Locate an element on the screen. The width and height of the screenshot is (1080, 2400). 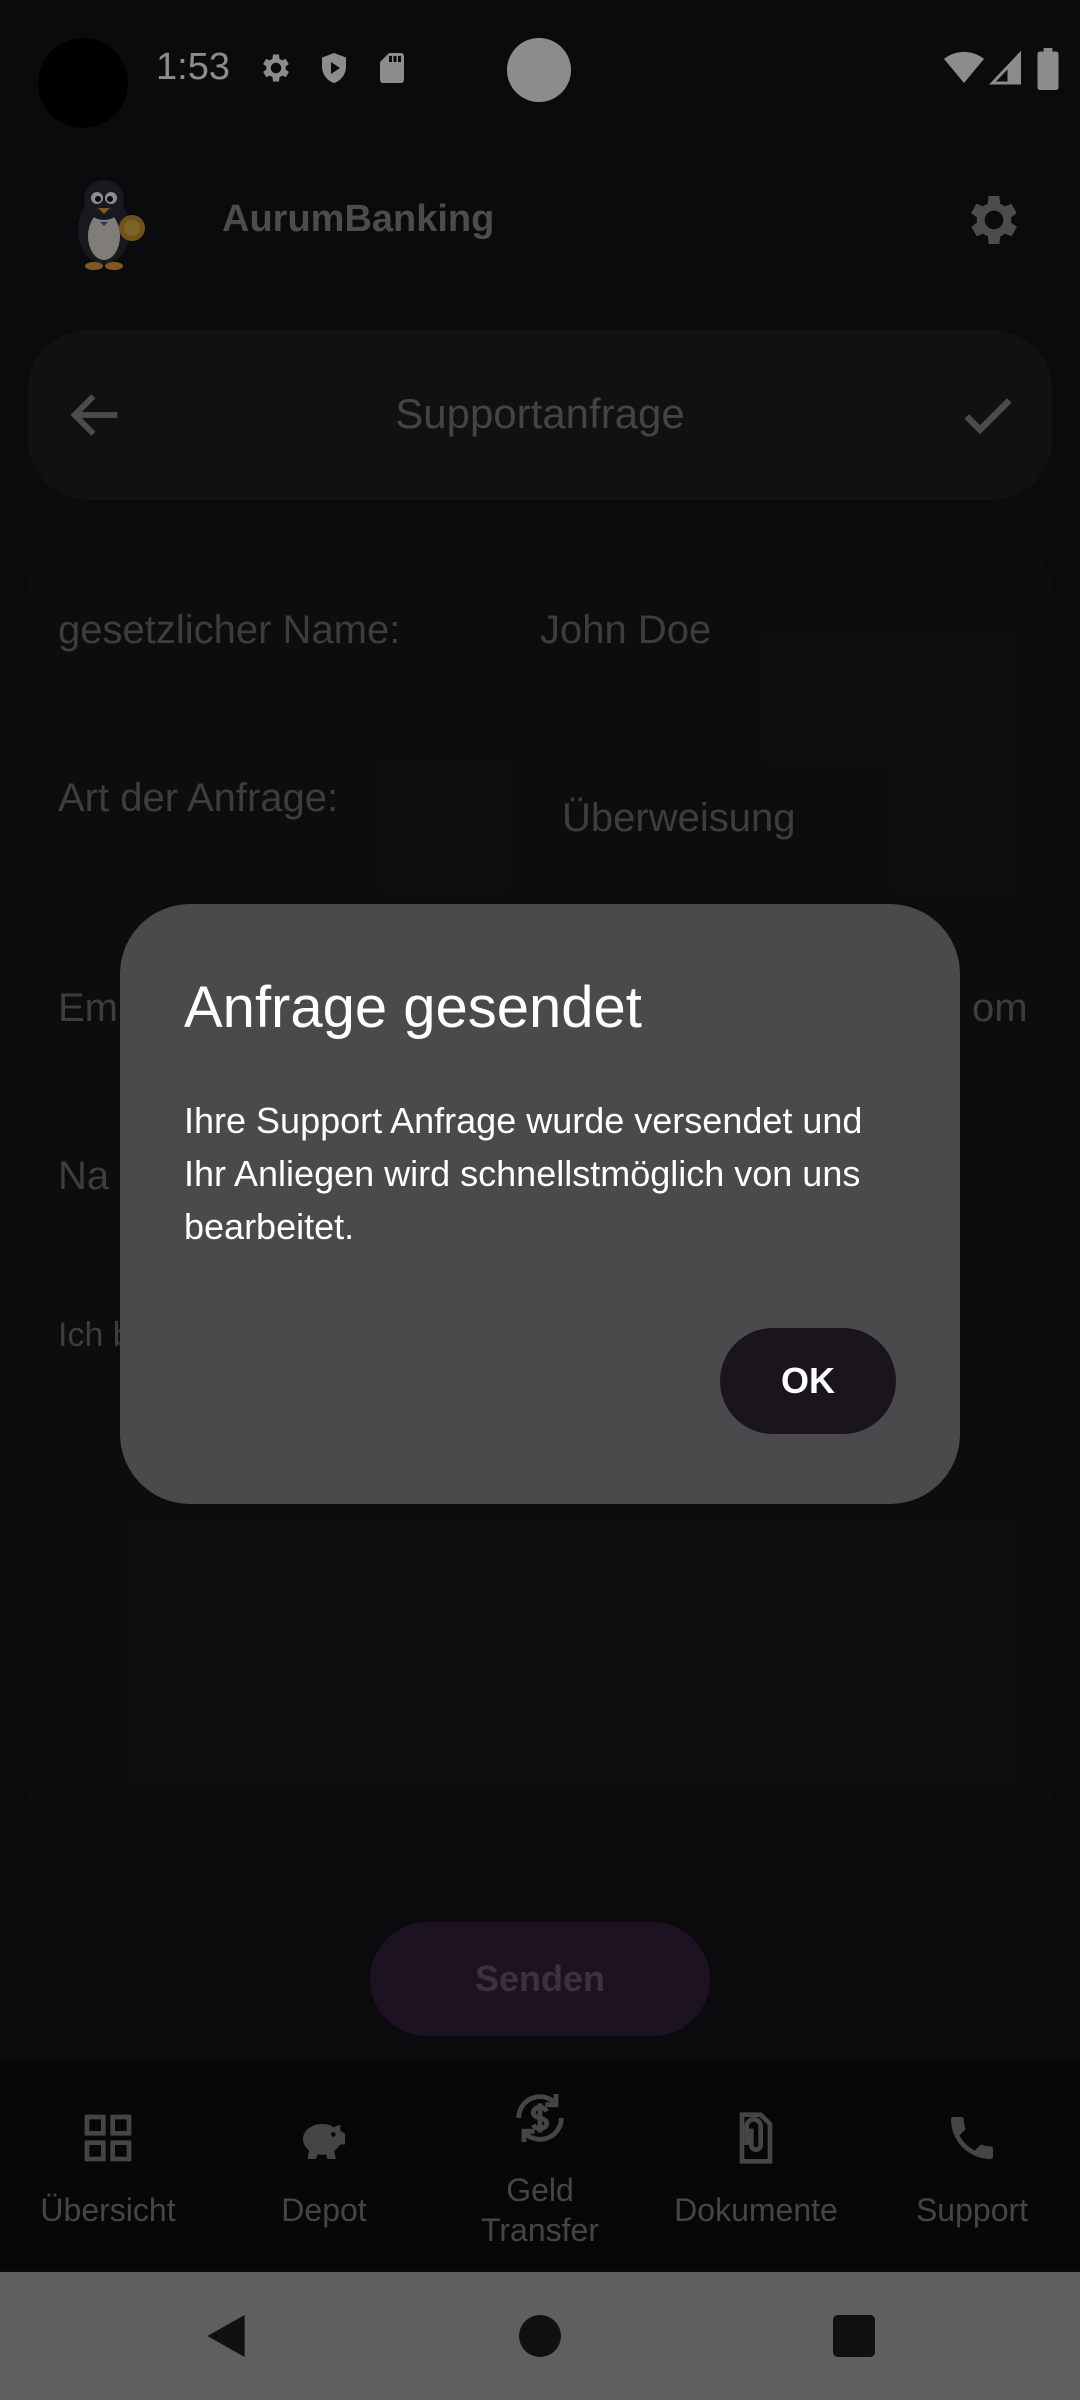
recents-square-icon is located at coordinates (854, 2336).